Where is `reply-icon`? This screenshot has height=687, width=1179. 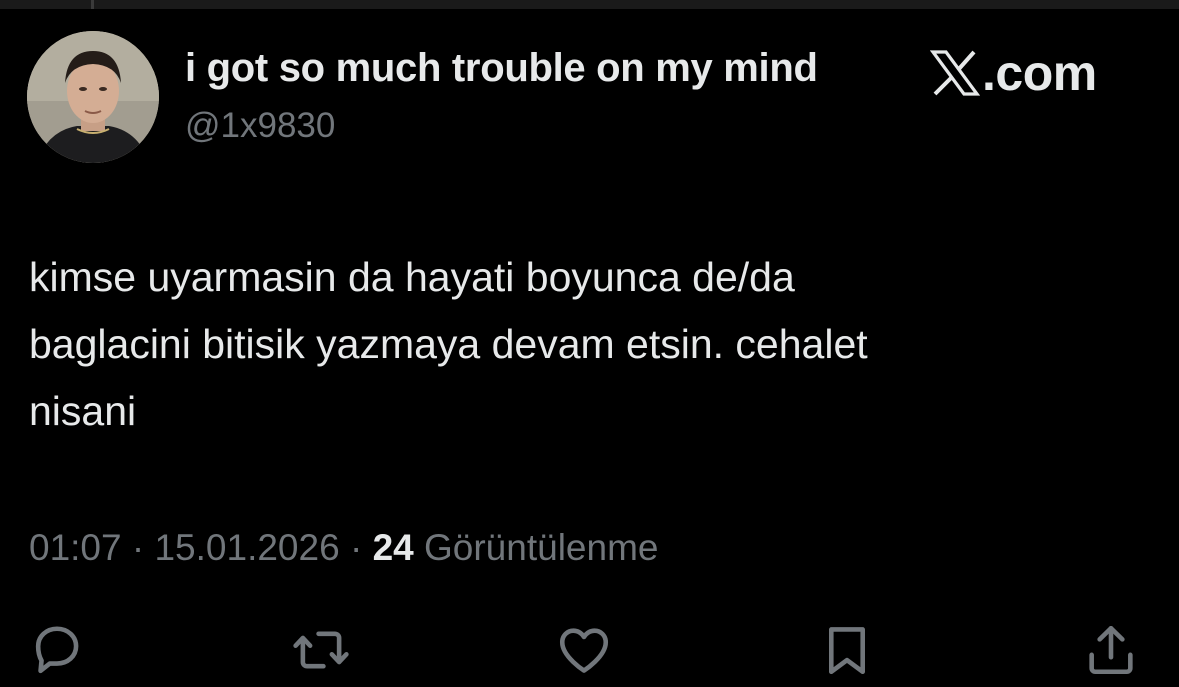 reply-icon is located at coordinates (57, 650).